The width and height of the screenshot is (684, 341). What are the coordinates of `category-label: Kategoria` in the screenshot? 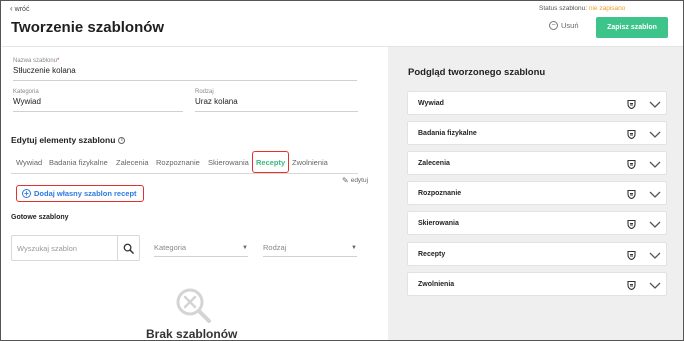 It's located at (26, 92).